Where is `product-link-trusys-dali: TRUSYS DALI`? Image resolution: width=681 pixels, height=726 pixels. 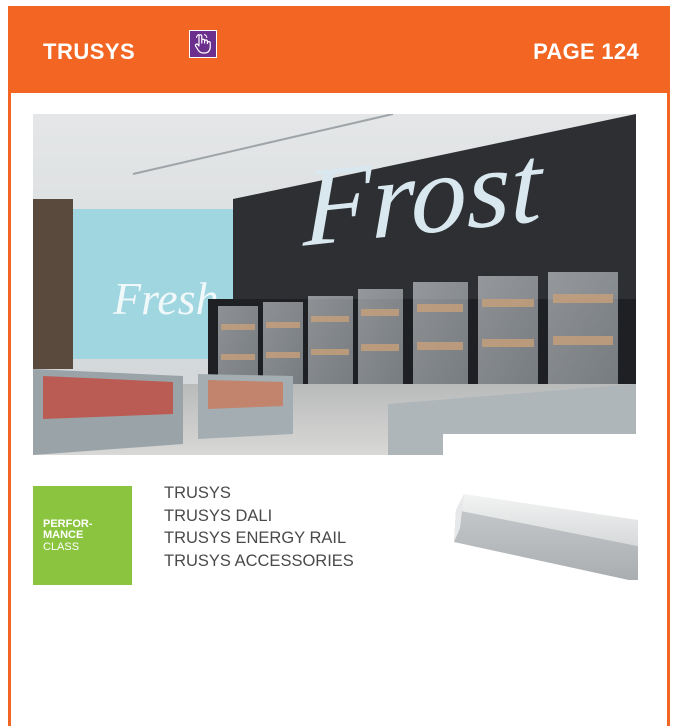
product-link-trusys-dali: TRUSYS DALI is located at coordinates (259, 516).